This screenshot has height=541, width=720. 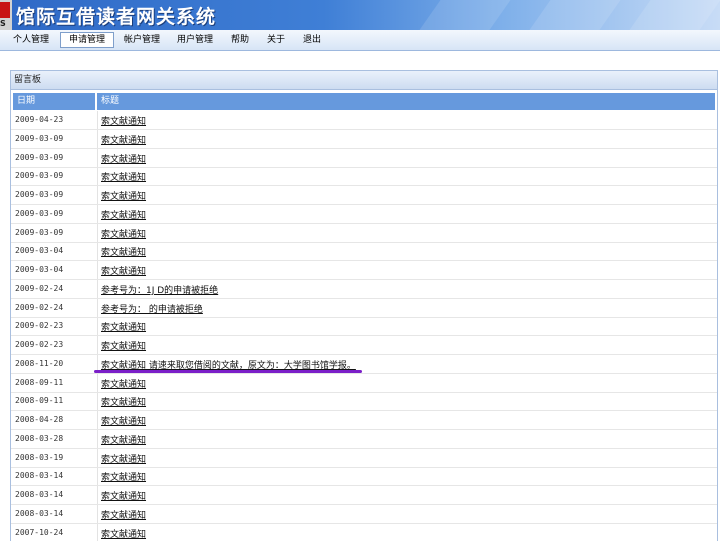 What do you see at coordinates (5, 10) in the screenshot?
I see `logo-mark` at bounding box center [5, 10].